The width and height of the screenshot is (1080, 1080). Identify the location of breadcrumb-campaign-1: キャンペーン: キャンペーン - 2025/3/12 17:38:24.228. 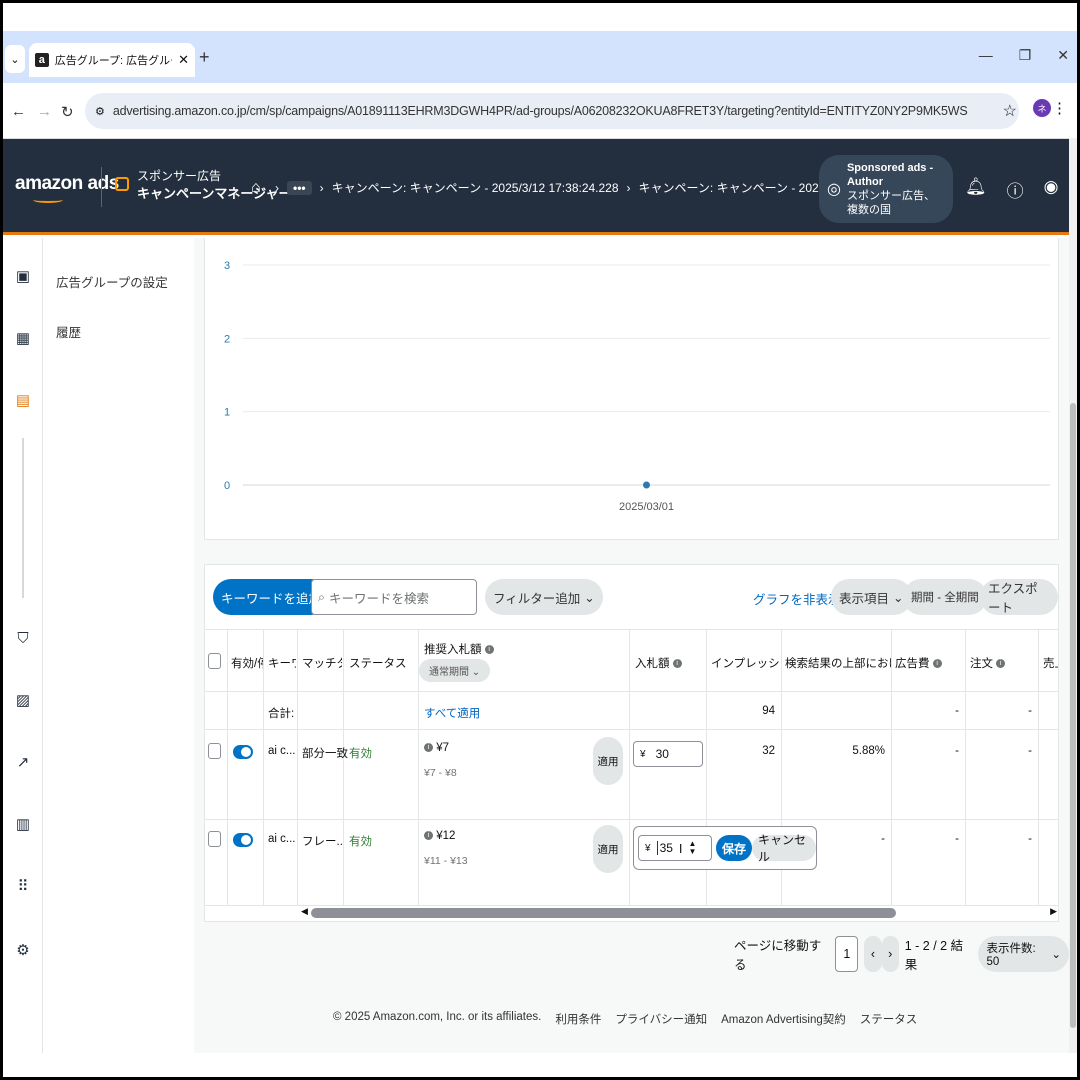
(475, 187).